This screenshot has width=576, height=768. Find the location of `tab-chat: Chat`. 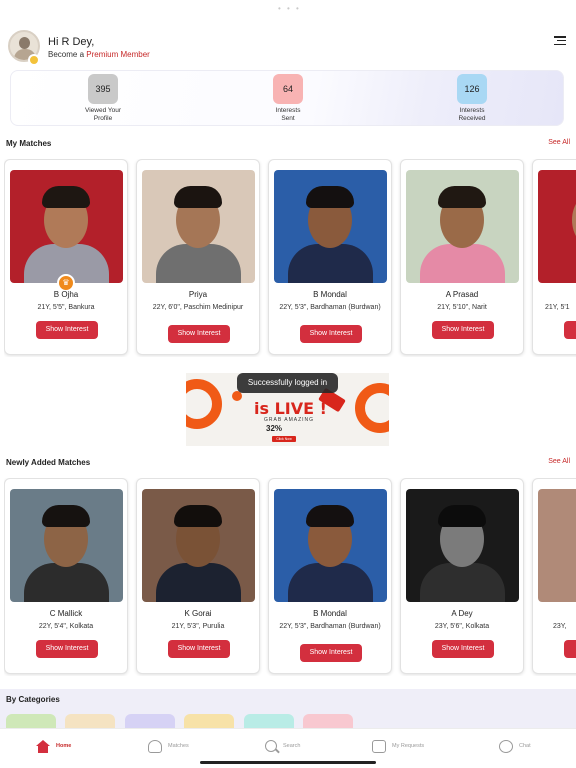

tab-chat: Chat is located at coordinates (515, 746).